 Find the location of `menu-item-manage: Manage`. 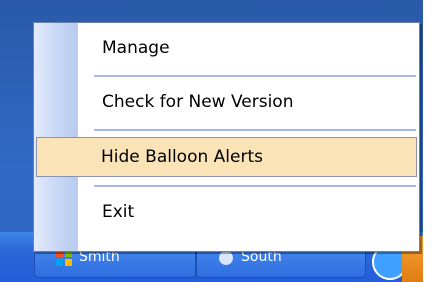

menu-item-manage: Manage is located at coordinates (248, 49).